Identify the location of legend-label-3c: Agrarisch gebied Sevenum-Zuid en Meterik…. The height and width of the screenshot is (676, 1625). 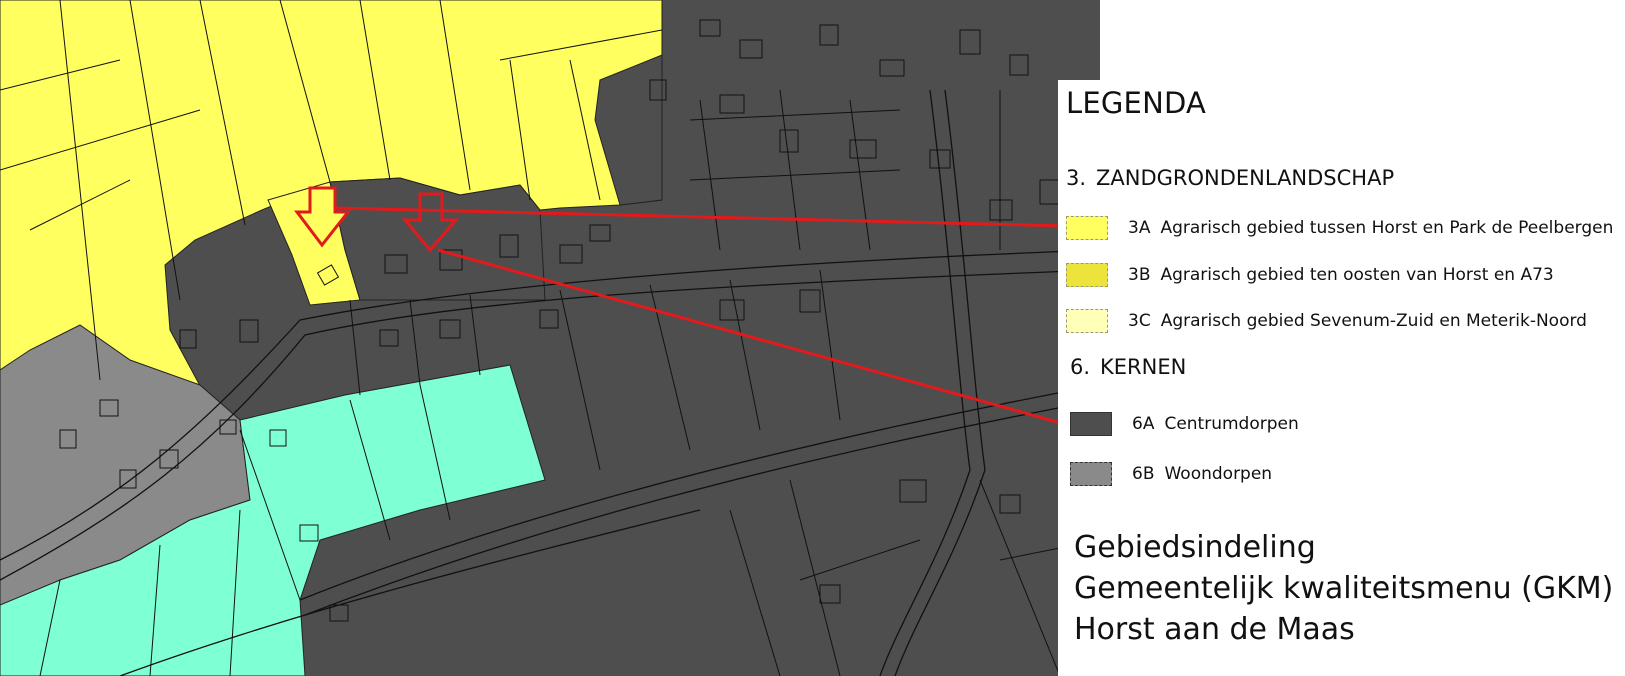
(1373, 321).